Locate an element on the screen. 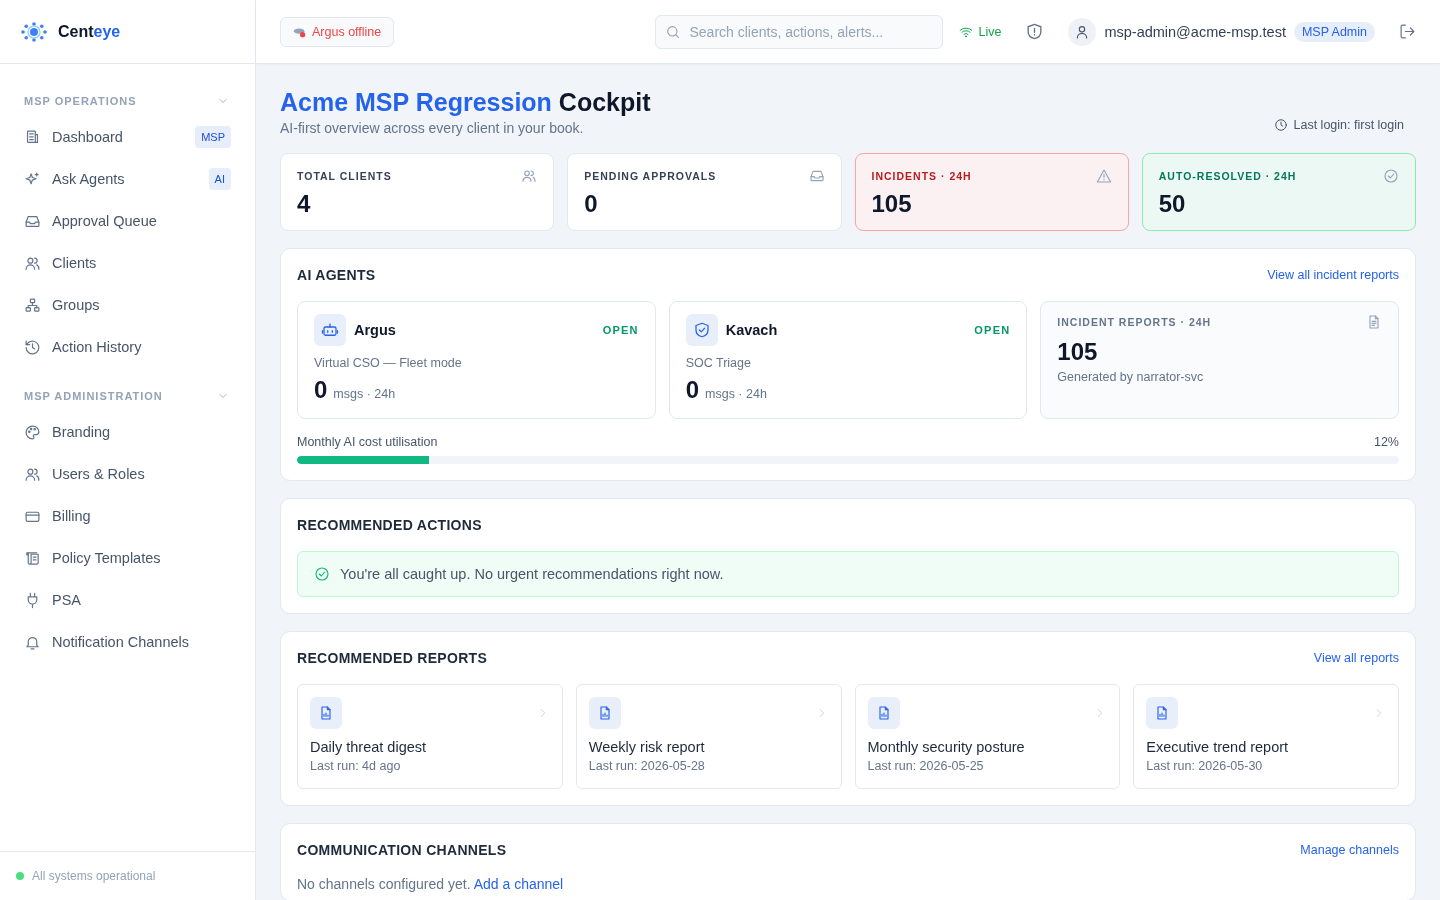  user-email: msp-admin@acme-msp.test is located at coordinates (1195, 31).